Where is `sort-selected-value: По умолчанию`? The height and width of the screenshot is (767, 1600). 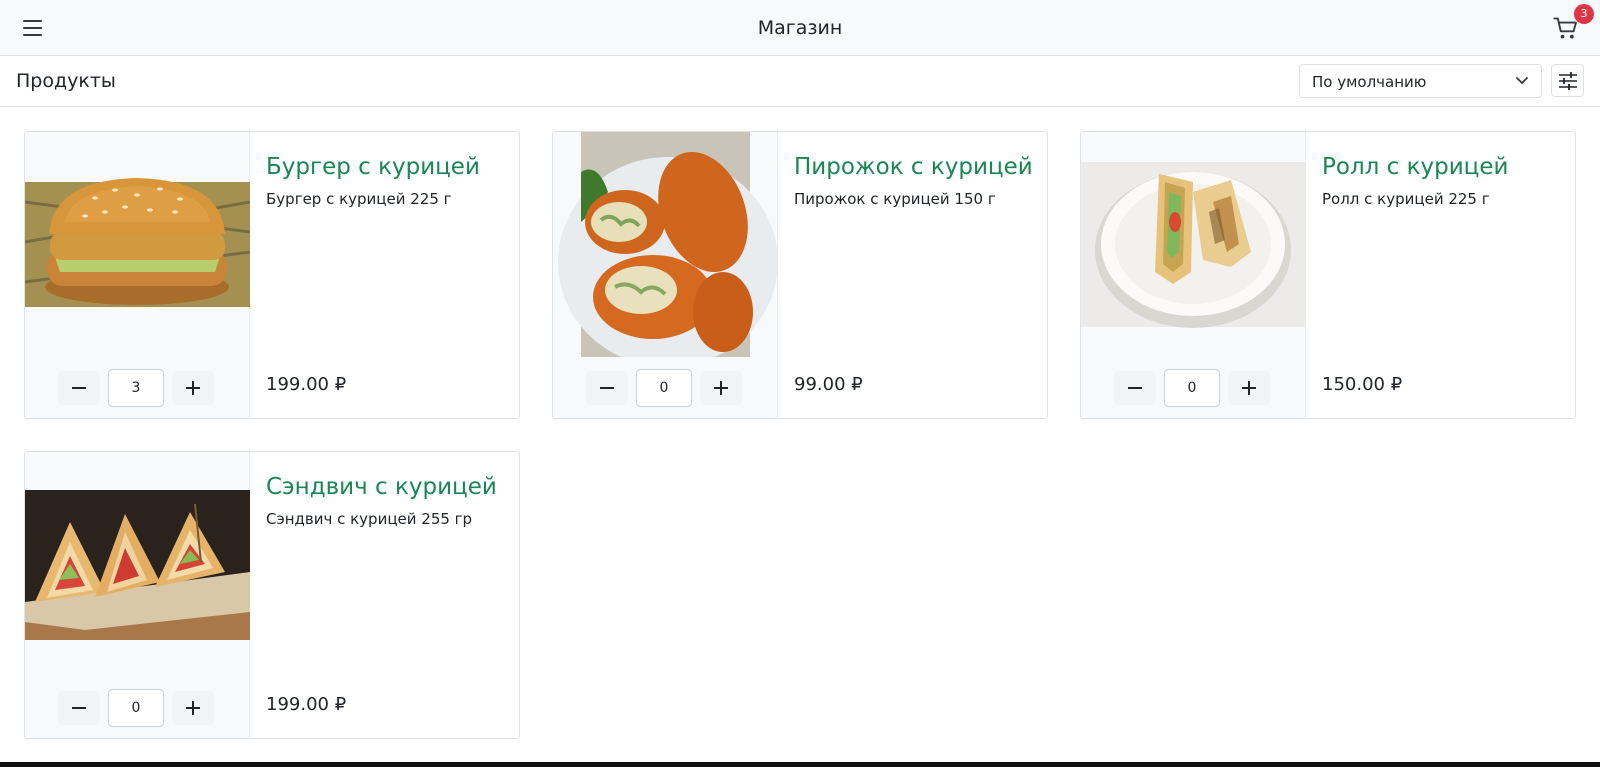 sort-selected-value: По умолчанию is located at coordinates (1369, 82).